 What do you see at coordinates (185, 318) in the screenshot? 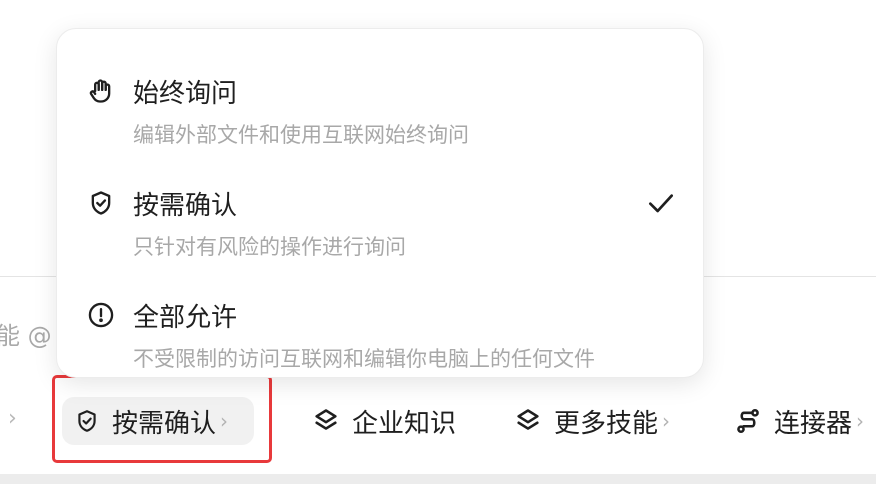
I see `option-title: 全部允许` at bounding box center [185, 318].